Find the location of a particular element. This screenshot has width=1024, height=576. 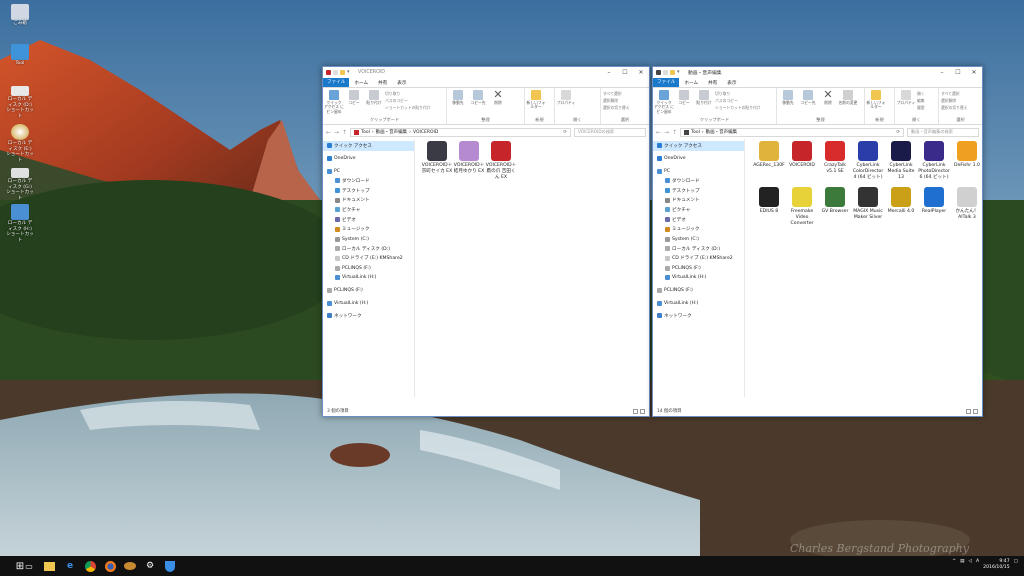

maximize-button: ☐ is located at coordinates (625, 72).